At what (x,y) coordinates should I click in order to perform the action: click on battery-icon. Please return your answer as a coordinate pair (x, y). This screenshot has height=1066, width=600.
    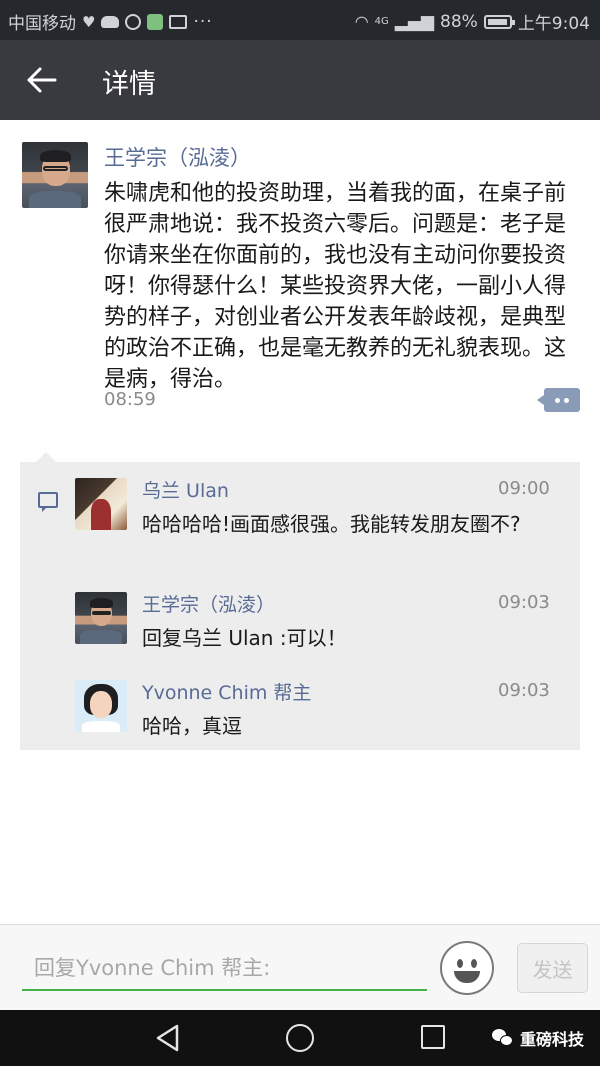
    Looking at the image, I should click on (499, 21).